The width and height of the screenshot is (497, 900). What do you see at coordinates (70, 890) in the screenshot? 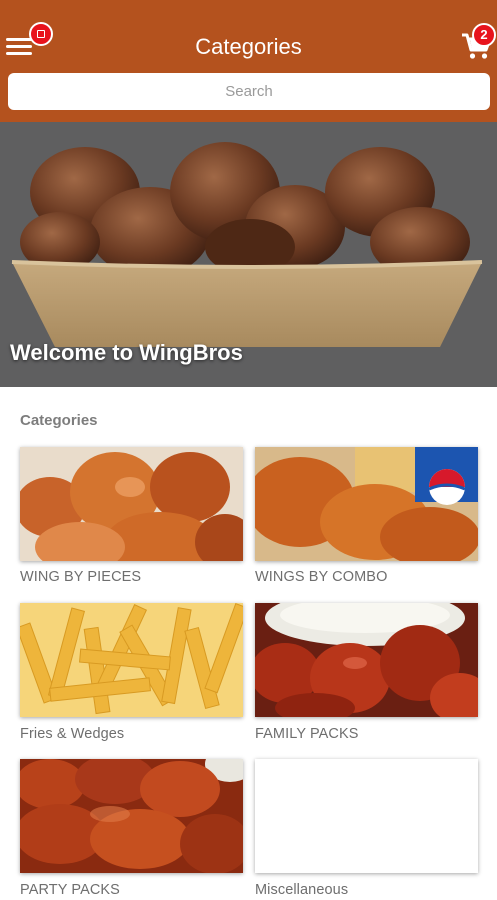
I see `category-label: PARTY PACKS` at bounding box center [70, 890].